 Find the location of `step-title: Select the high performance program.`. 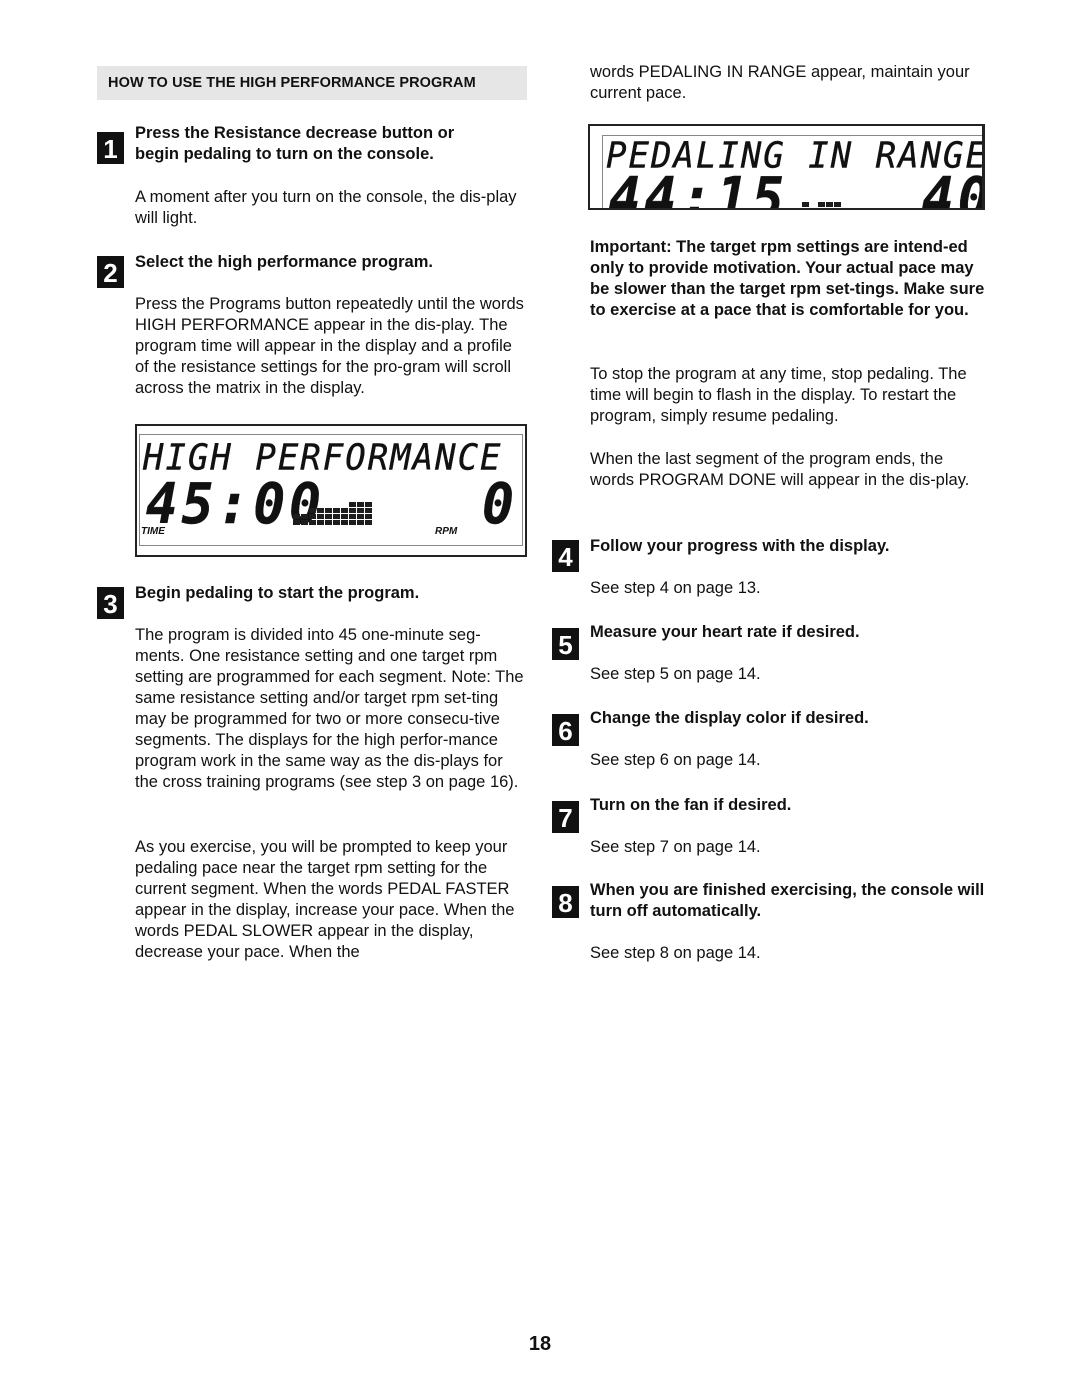

step-title: Select the high performance program. is located at coordinates (284, 262).